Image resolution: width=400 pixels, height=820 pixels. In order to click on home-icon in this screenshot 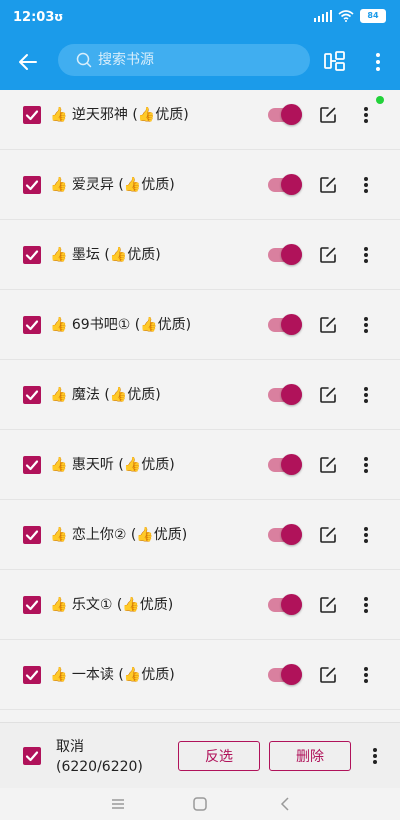, I will do `click(200, 804)`.